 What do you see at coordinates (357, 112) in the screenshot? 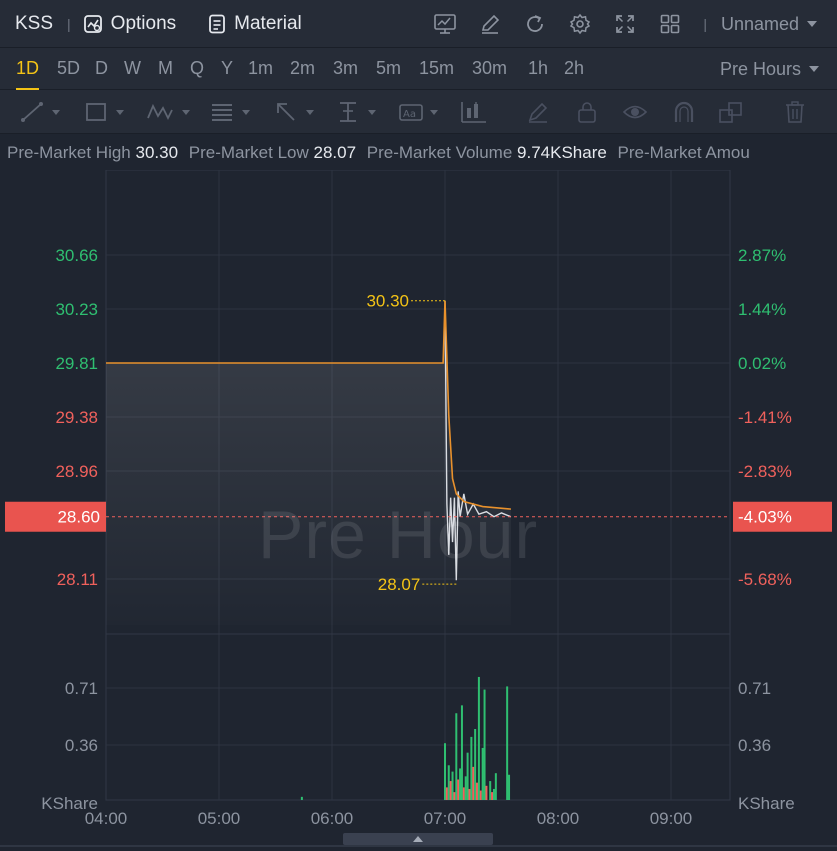
I see `measure-tool-icon` at bounding box center [357, 112].